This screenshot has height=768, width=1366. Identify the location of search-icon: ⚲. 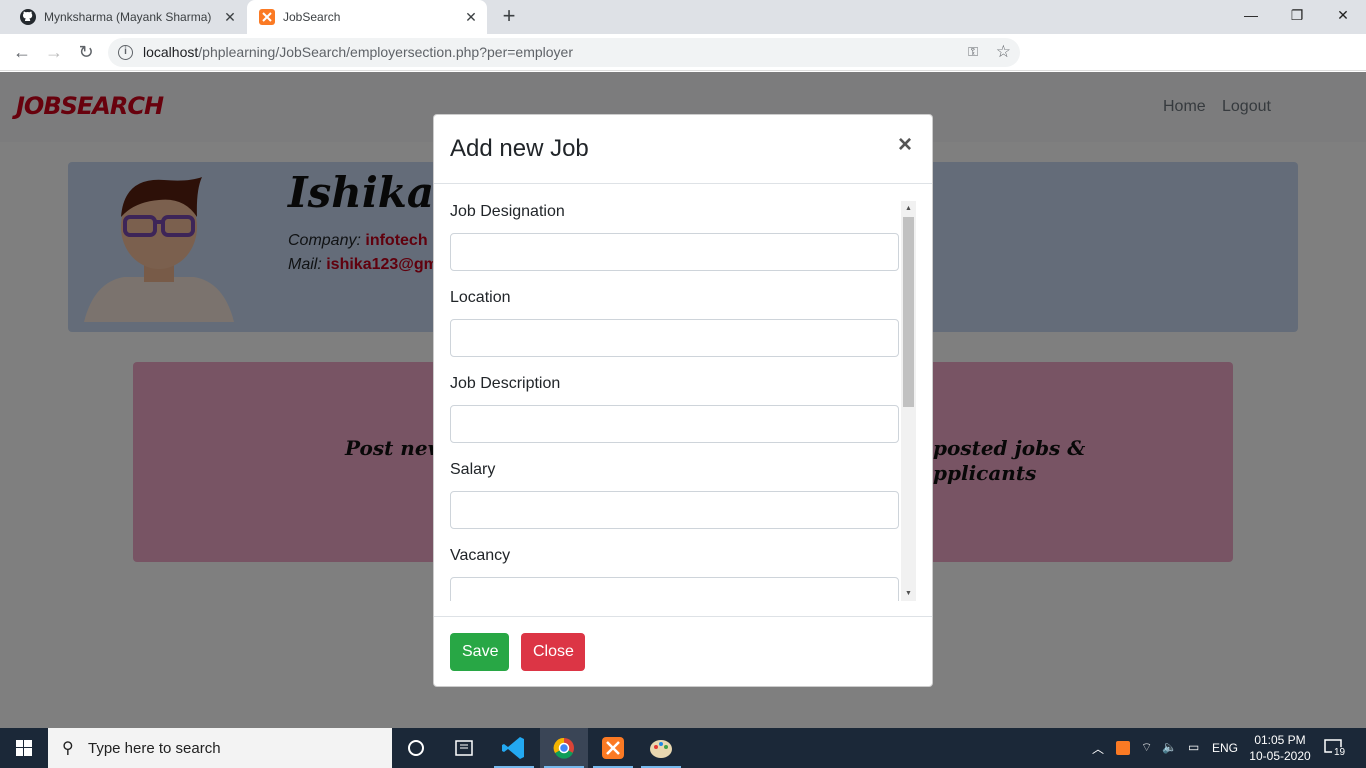
(68, 748).